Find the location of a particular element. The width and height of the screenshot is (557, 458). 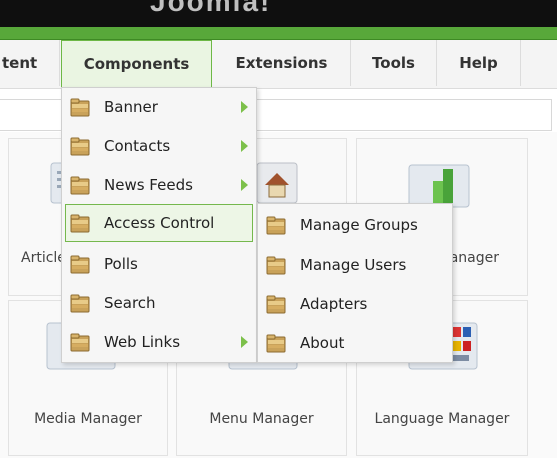

menu-components: Components is located at coordinates (136, 64).